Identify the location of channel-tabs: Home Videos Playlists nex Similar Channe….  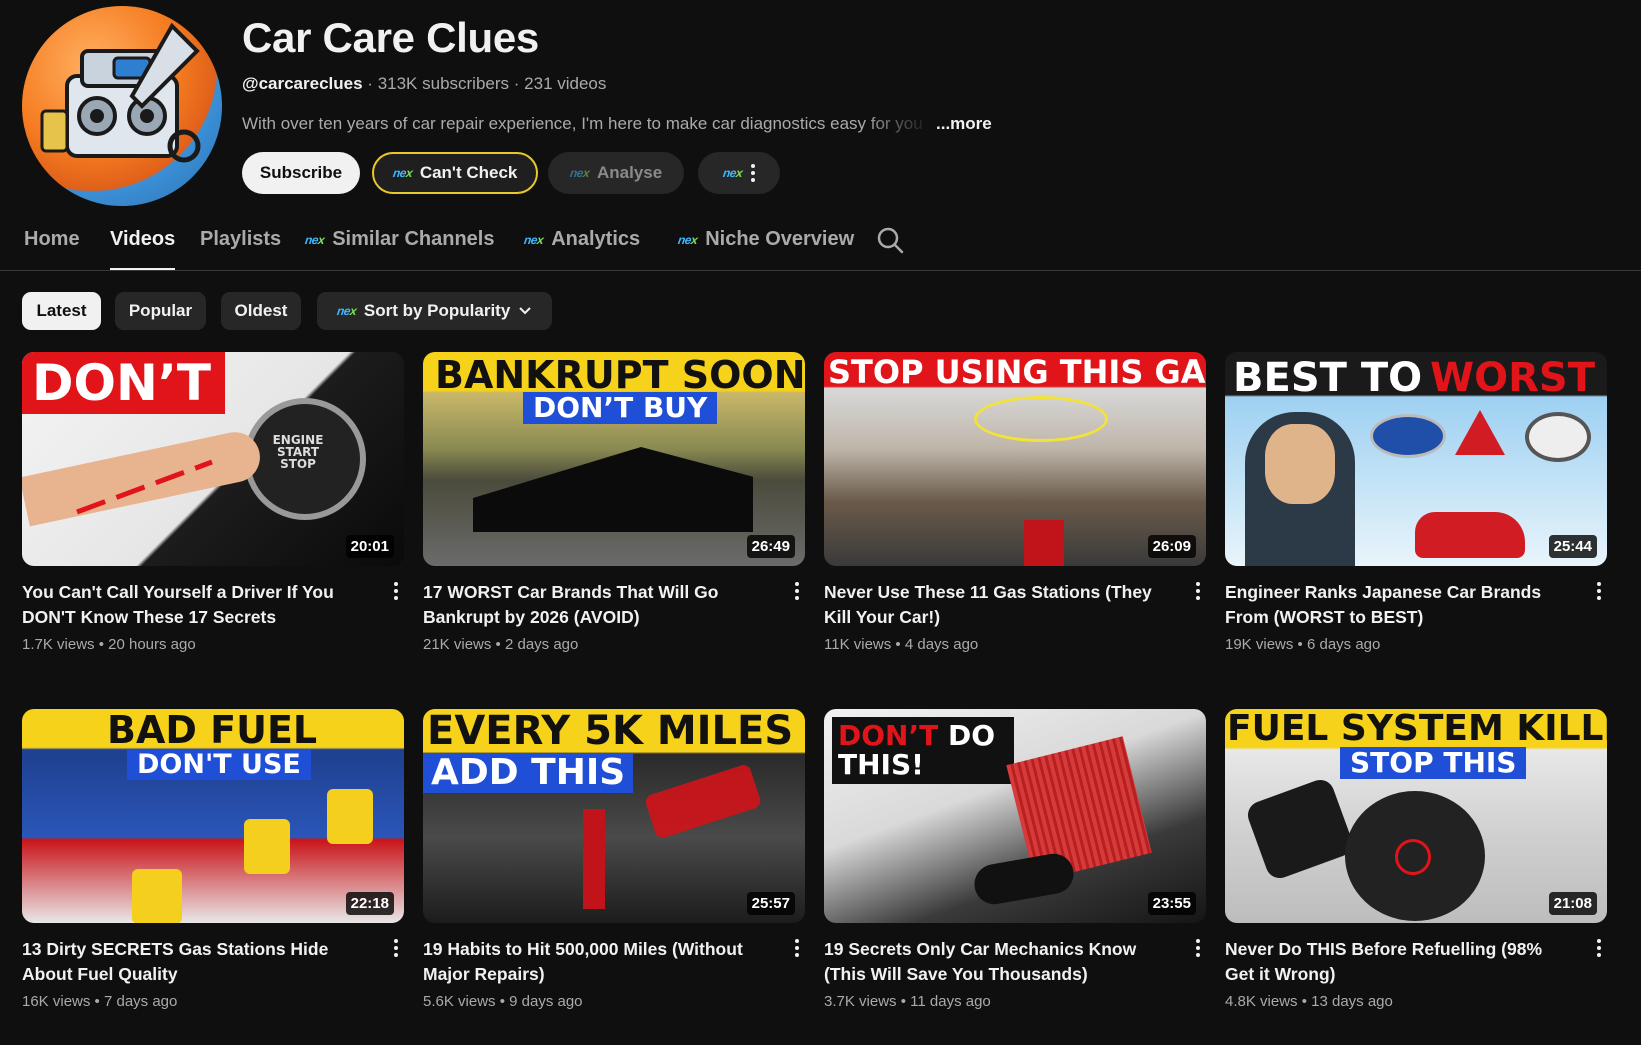
(820, 242).